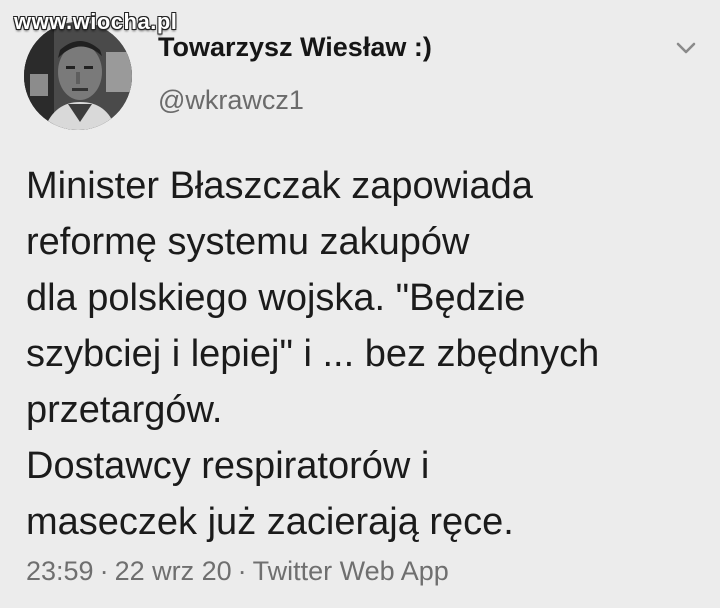 The image size is (720, 608). I want to click on tweet-line: Dostawcy respiratorów i, so click(228, 466).